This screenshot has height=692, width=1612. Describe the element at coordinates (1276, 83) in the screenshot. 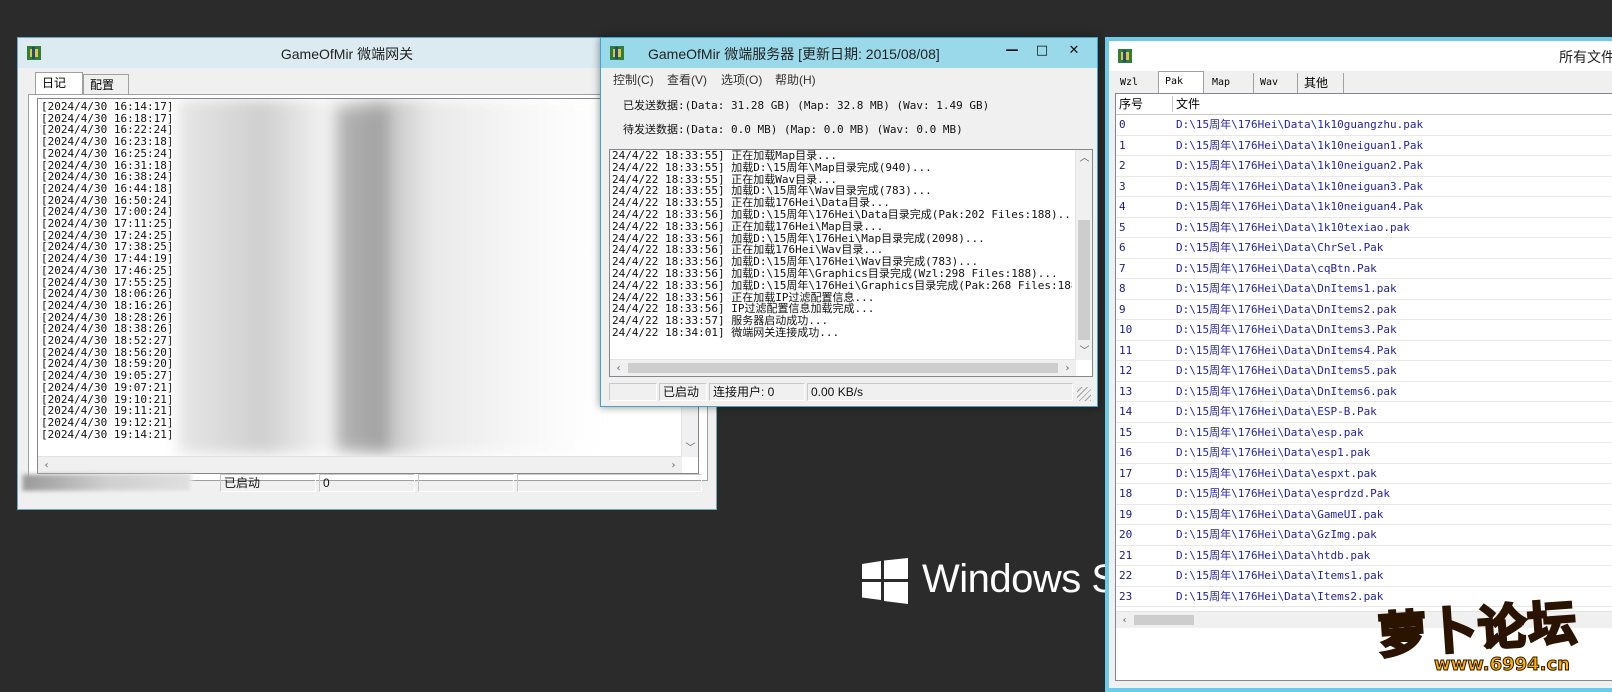

I see `tab-wav: Wav` at that location.